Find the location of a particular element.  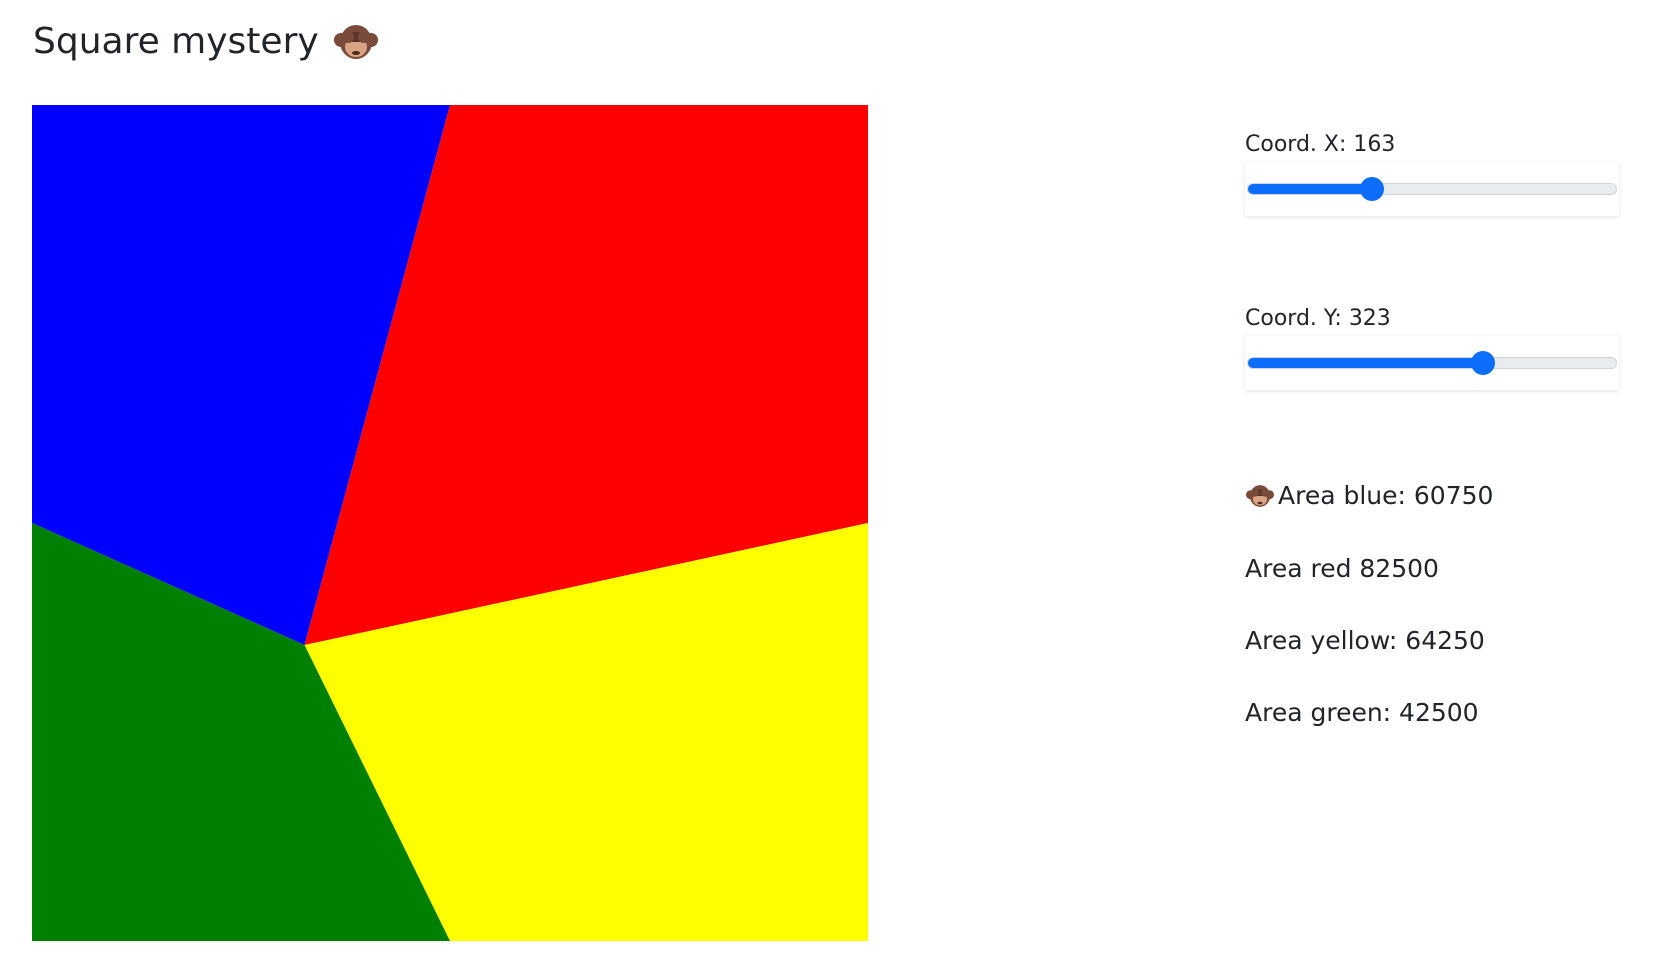

y-slider-thumb is located at coordinates (1482, 363).